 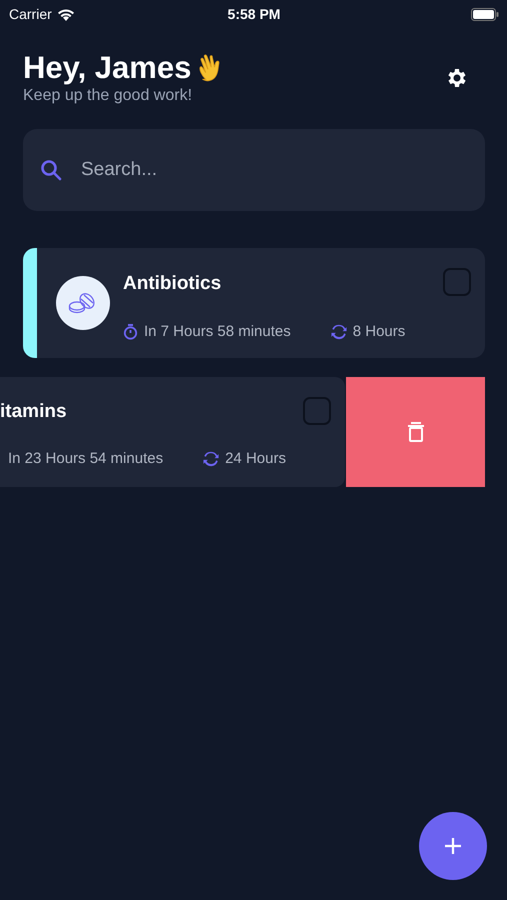 I want to click on medication-name: itamins, so click(x=34, y=412).